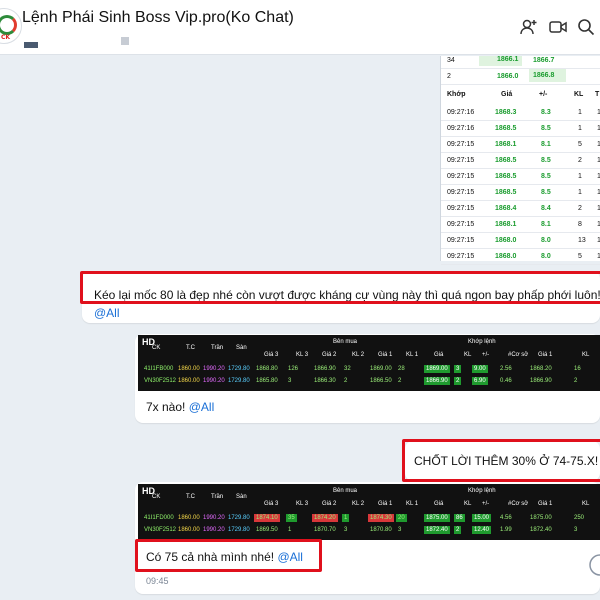 The height and width of the screenshot is (600, 600). I want to click on col-header: +/-, so click(543, 94).